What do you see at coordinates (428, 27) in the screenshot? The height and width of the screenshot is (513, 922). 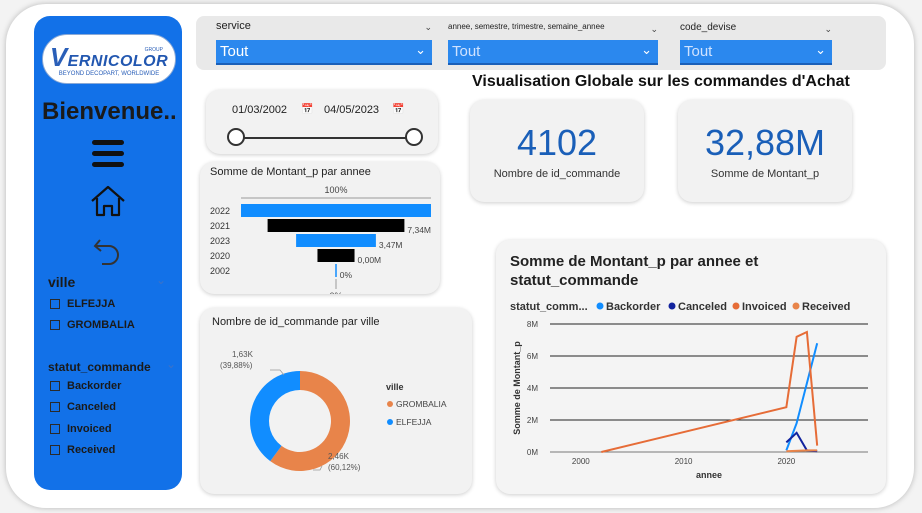 I see `service-collapse-icon: ⌄` at bounding box center [428, 27].